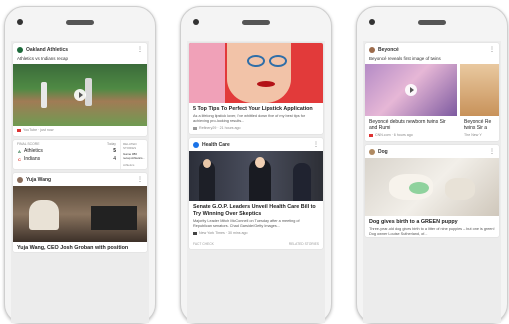  I want to click on card-source: Beyoncé, so click(388, 49).